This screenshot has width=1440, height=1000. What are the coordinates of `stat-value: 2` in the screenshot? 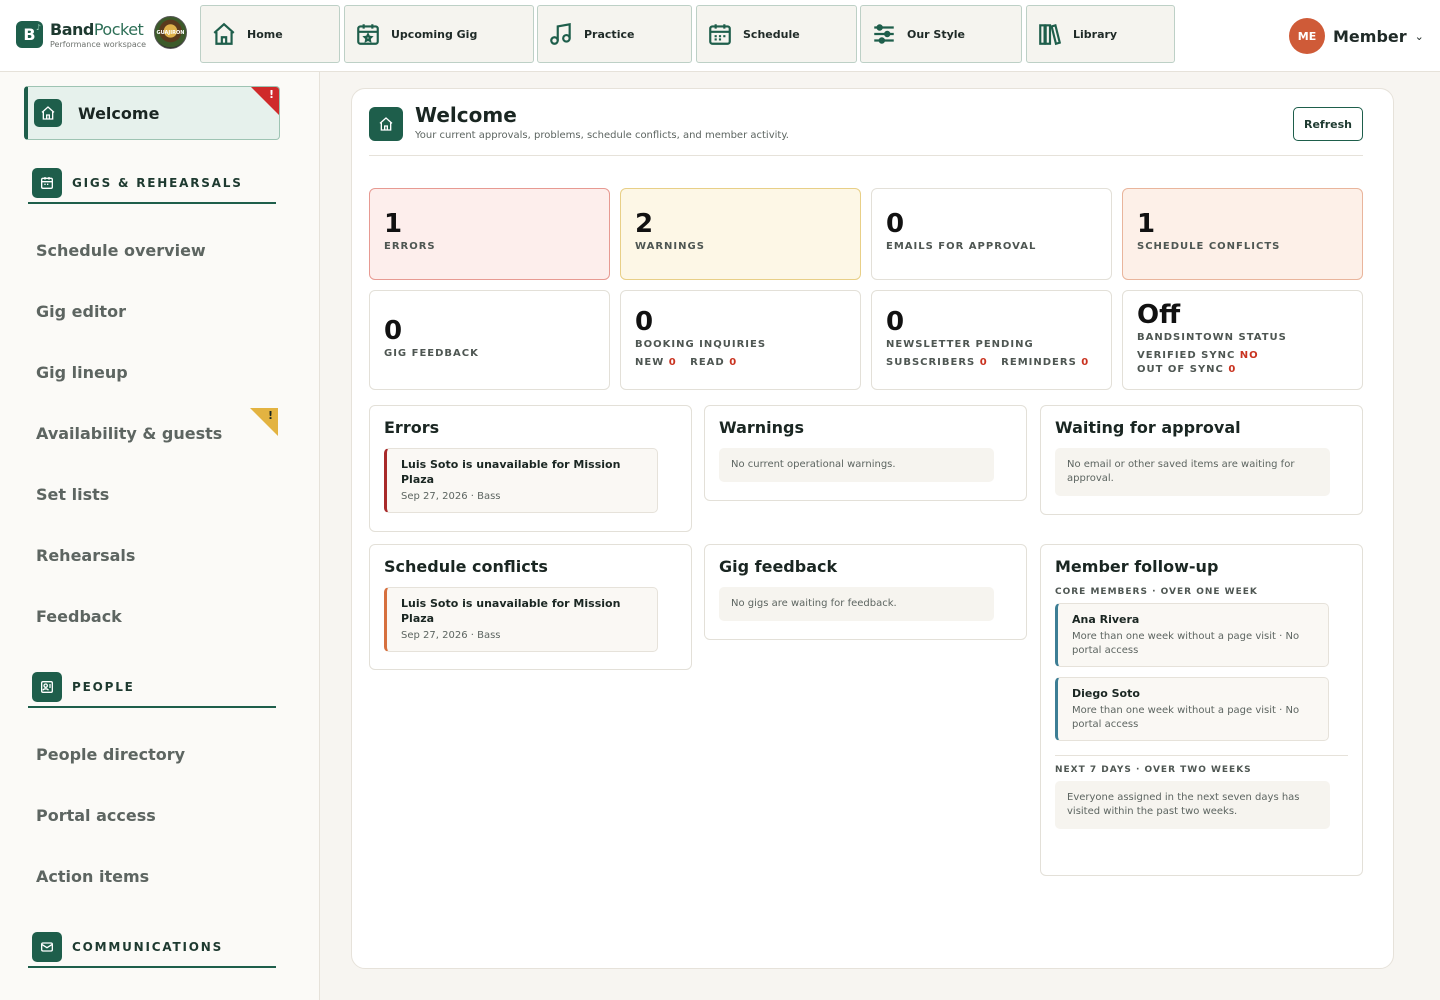 It's located at (644, 224).